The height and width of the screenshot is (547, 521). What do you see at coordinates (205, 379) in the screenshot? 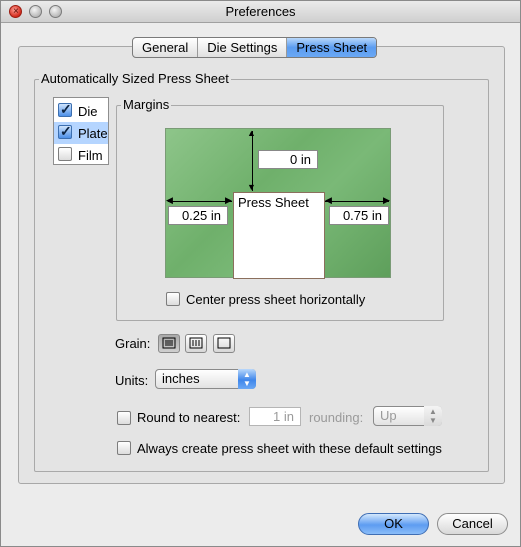
I see `units-popup: inches ▲ ▼` at bounding box center [205, 379].